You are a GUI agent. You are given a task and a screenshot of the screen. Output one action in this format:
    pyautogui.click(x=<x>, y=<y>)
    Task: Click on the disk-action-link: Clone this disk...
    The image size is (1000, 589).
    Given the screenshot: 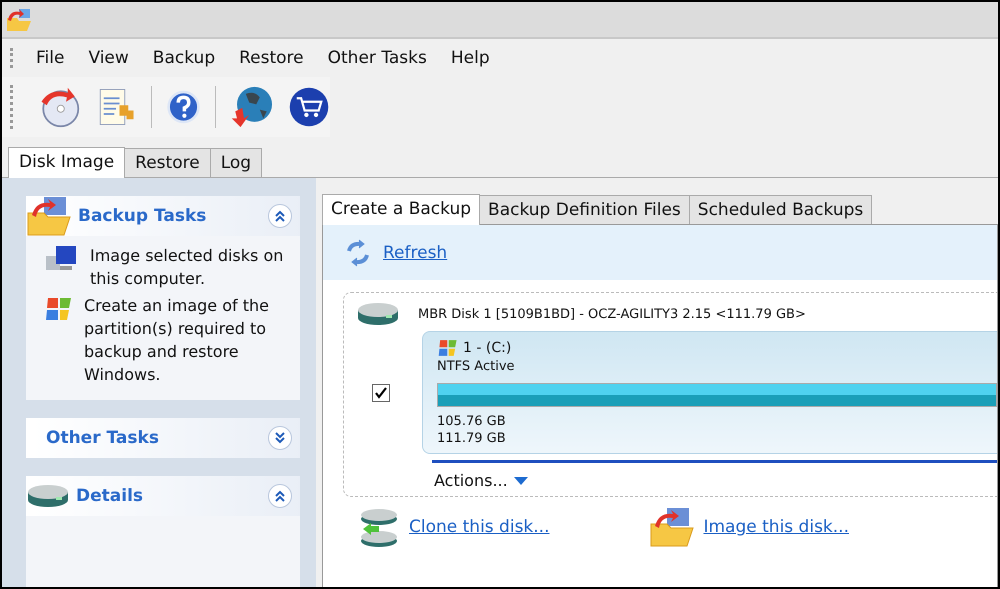 What is the action you would take?
    pyautogui.click(x=479, y=527)
    